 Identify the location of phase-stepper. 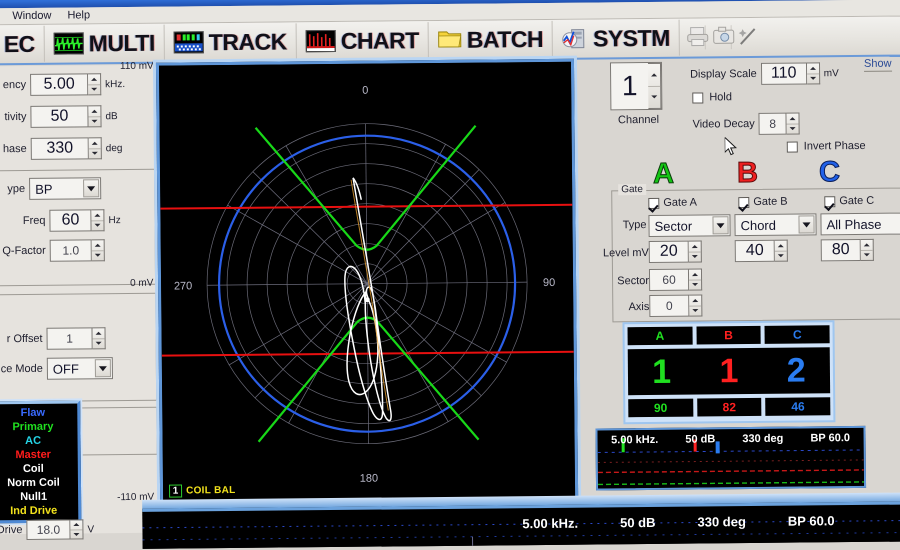
(95, 148).